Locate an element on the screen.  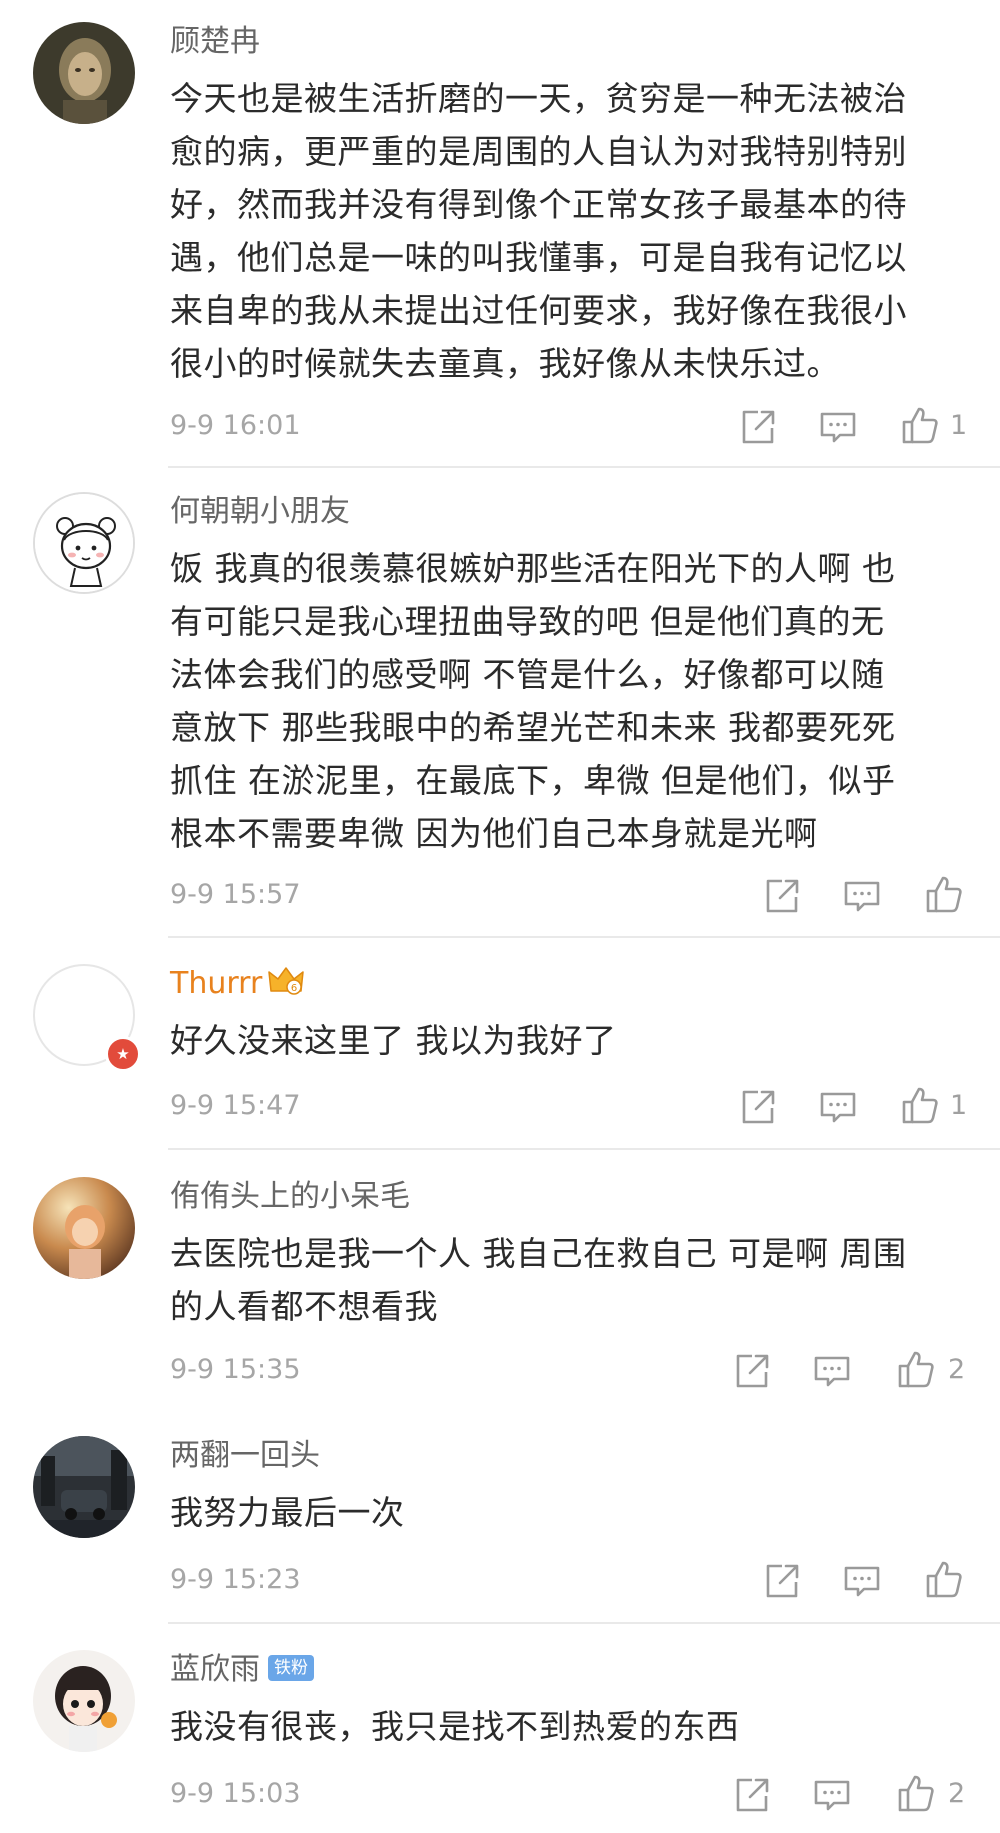
comment-line: 去医院也是我一个人 我自己在救自己 可是啊 周围 is located at coordinates (538, 1253).